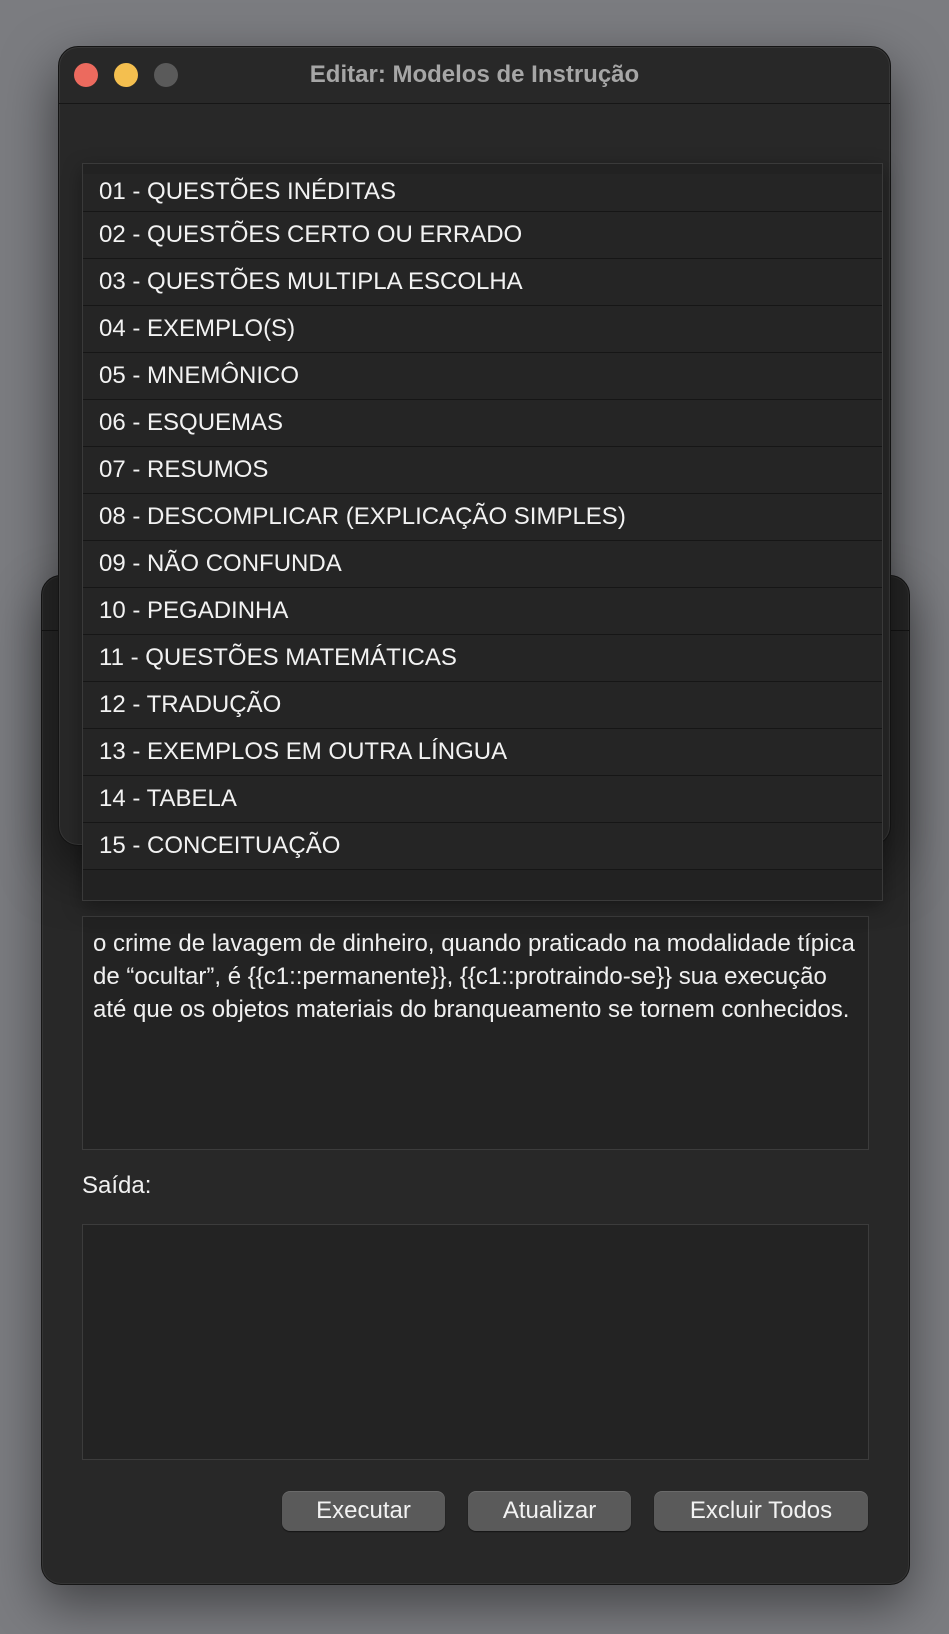  Describe the element at coordinates (482, 329) in the screenshot. I see `list-item: 04 - EXEMPLO(S)` at that location.